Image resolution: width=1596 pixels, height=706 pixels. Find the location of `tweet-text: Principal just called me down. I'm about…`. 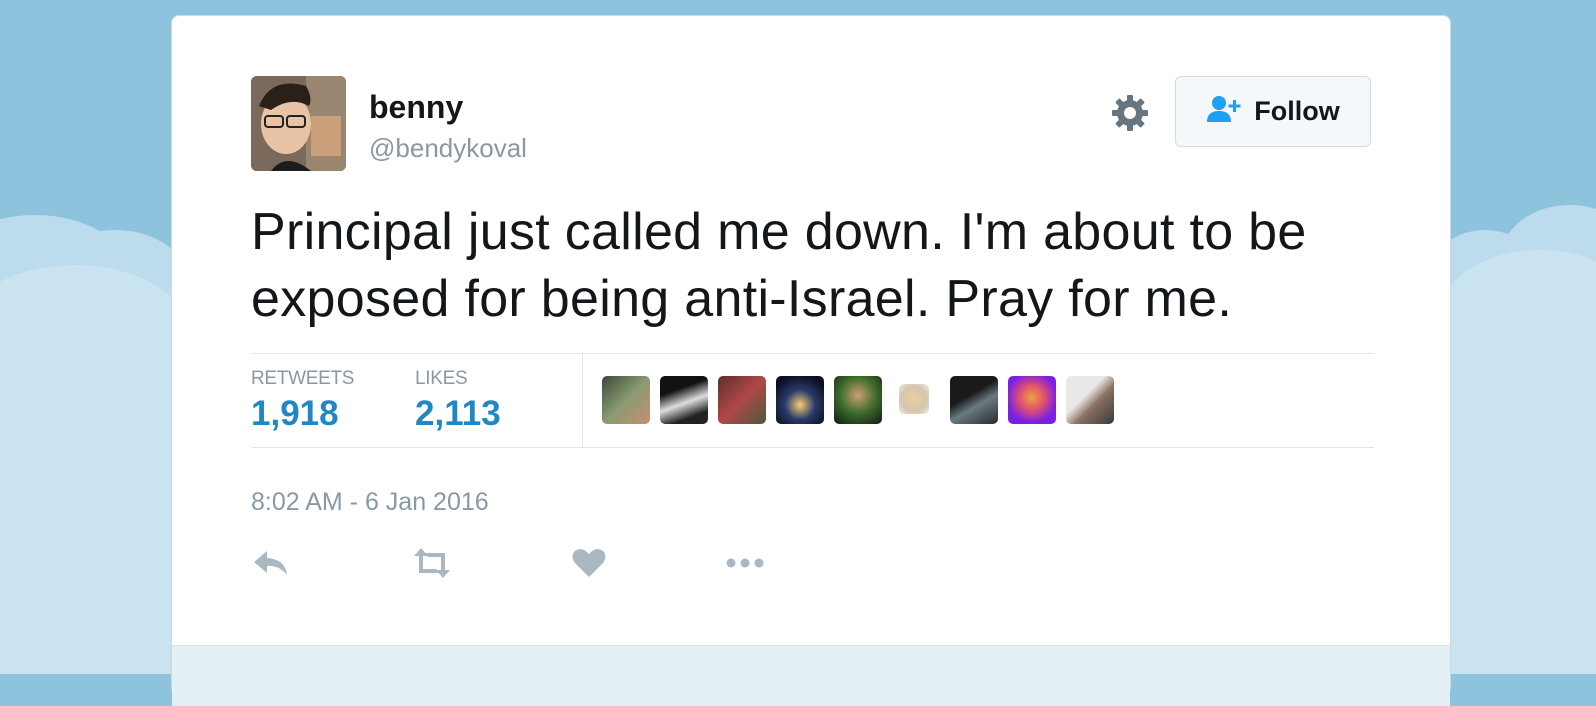

tweet-text: Principal just called me down. I'm about… is located at coordinates (779, 265).